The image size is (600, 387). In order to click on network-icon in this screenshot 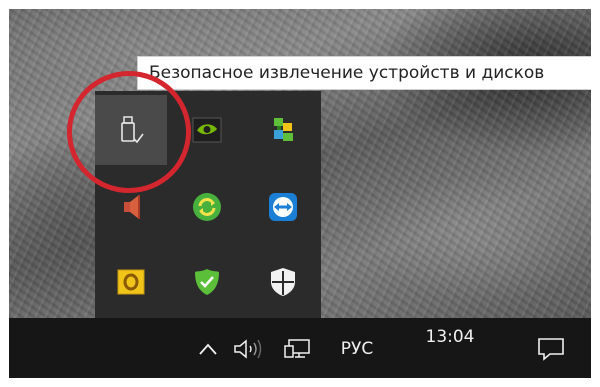, I will do `click(297, 348)`.